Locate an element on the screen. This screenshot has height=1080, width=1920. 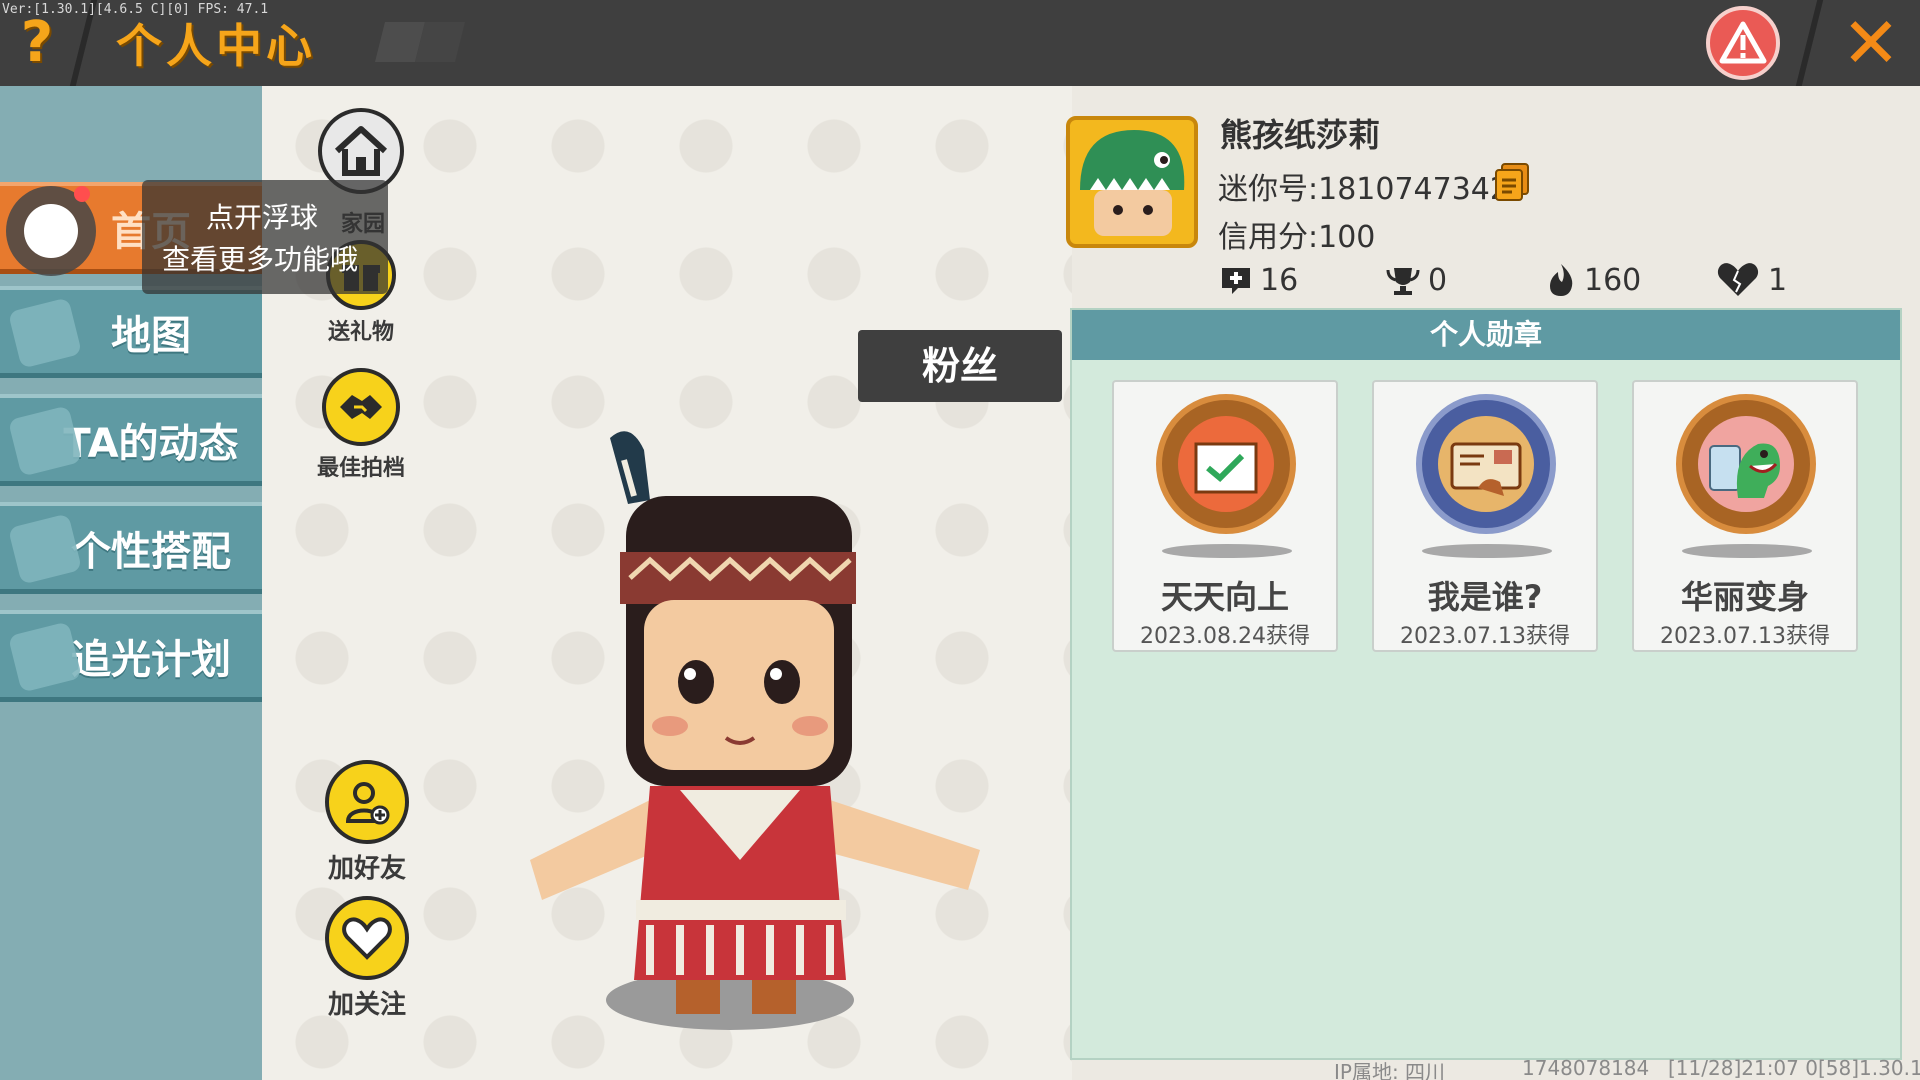
dinosaur-icon is located at coordinates (1744, 470).